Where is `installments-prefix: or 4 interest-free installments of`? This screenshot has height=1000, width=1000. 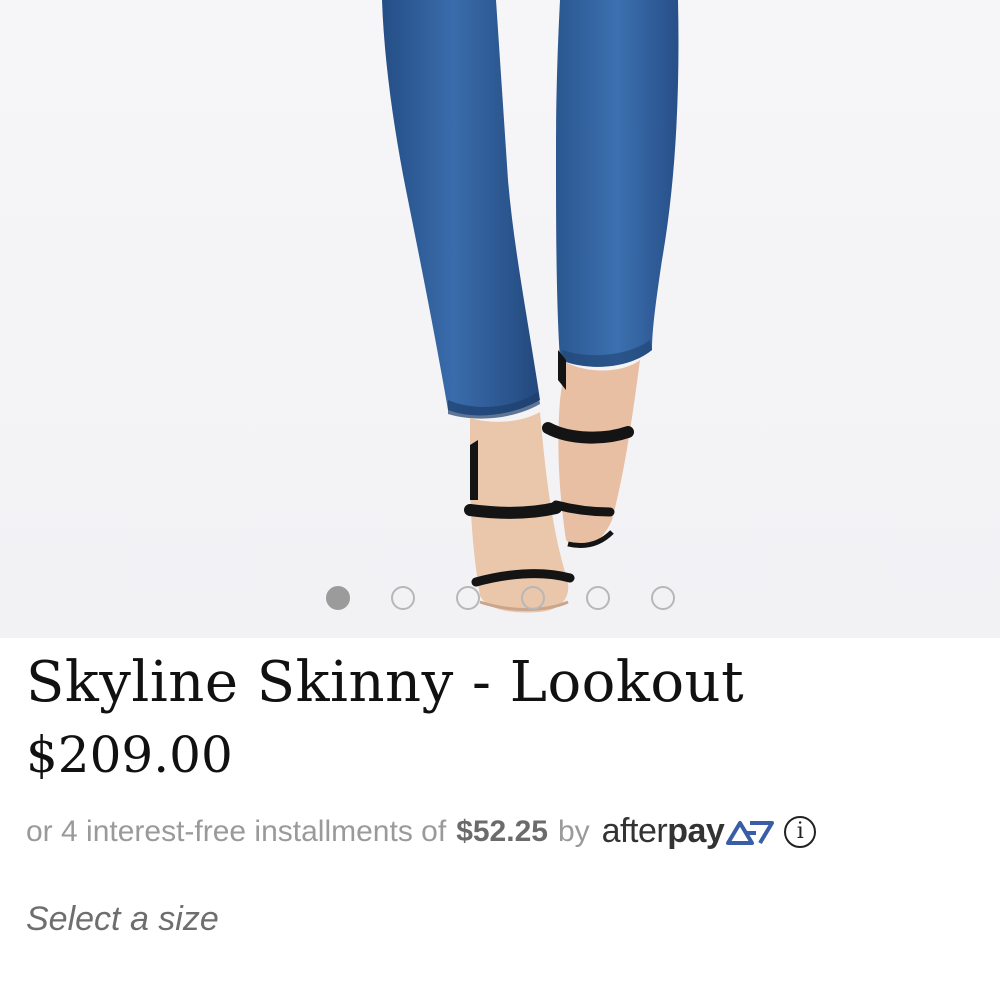 installments-prefix: or 4 interest-free installments of is located at coordinates (236, 831).